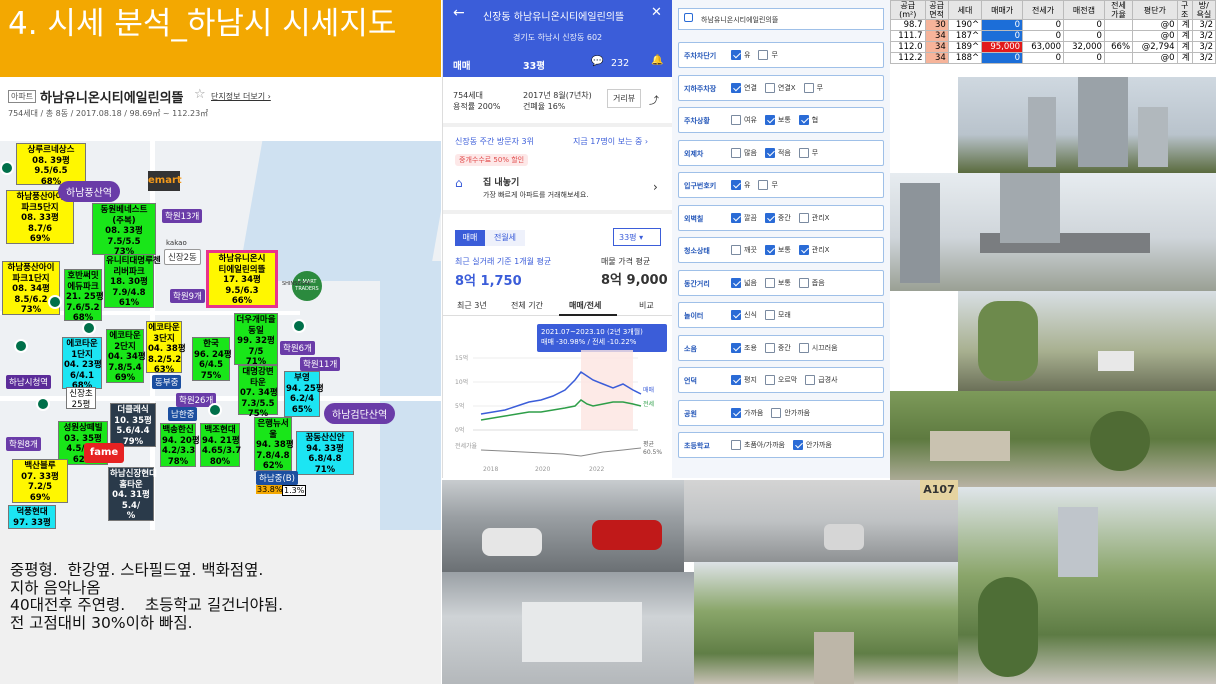 This screenshot has height=684, width=1216. Describe the element at coordinates (461, 65) in the screenshot. I see `tab-trade: 매매` at that location.